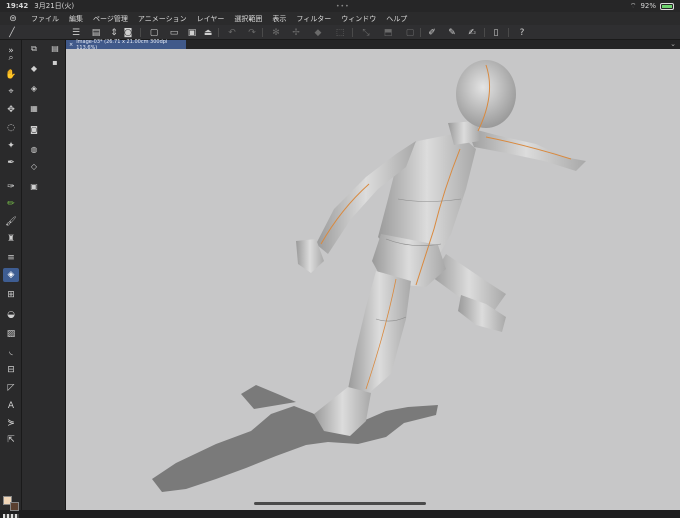  Describe the element at coordinates (11, 370) in the screenshot. I see `frame-icon: ⊟` at that location.